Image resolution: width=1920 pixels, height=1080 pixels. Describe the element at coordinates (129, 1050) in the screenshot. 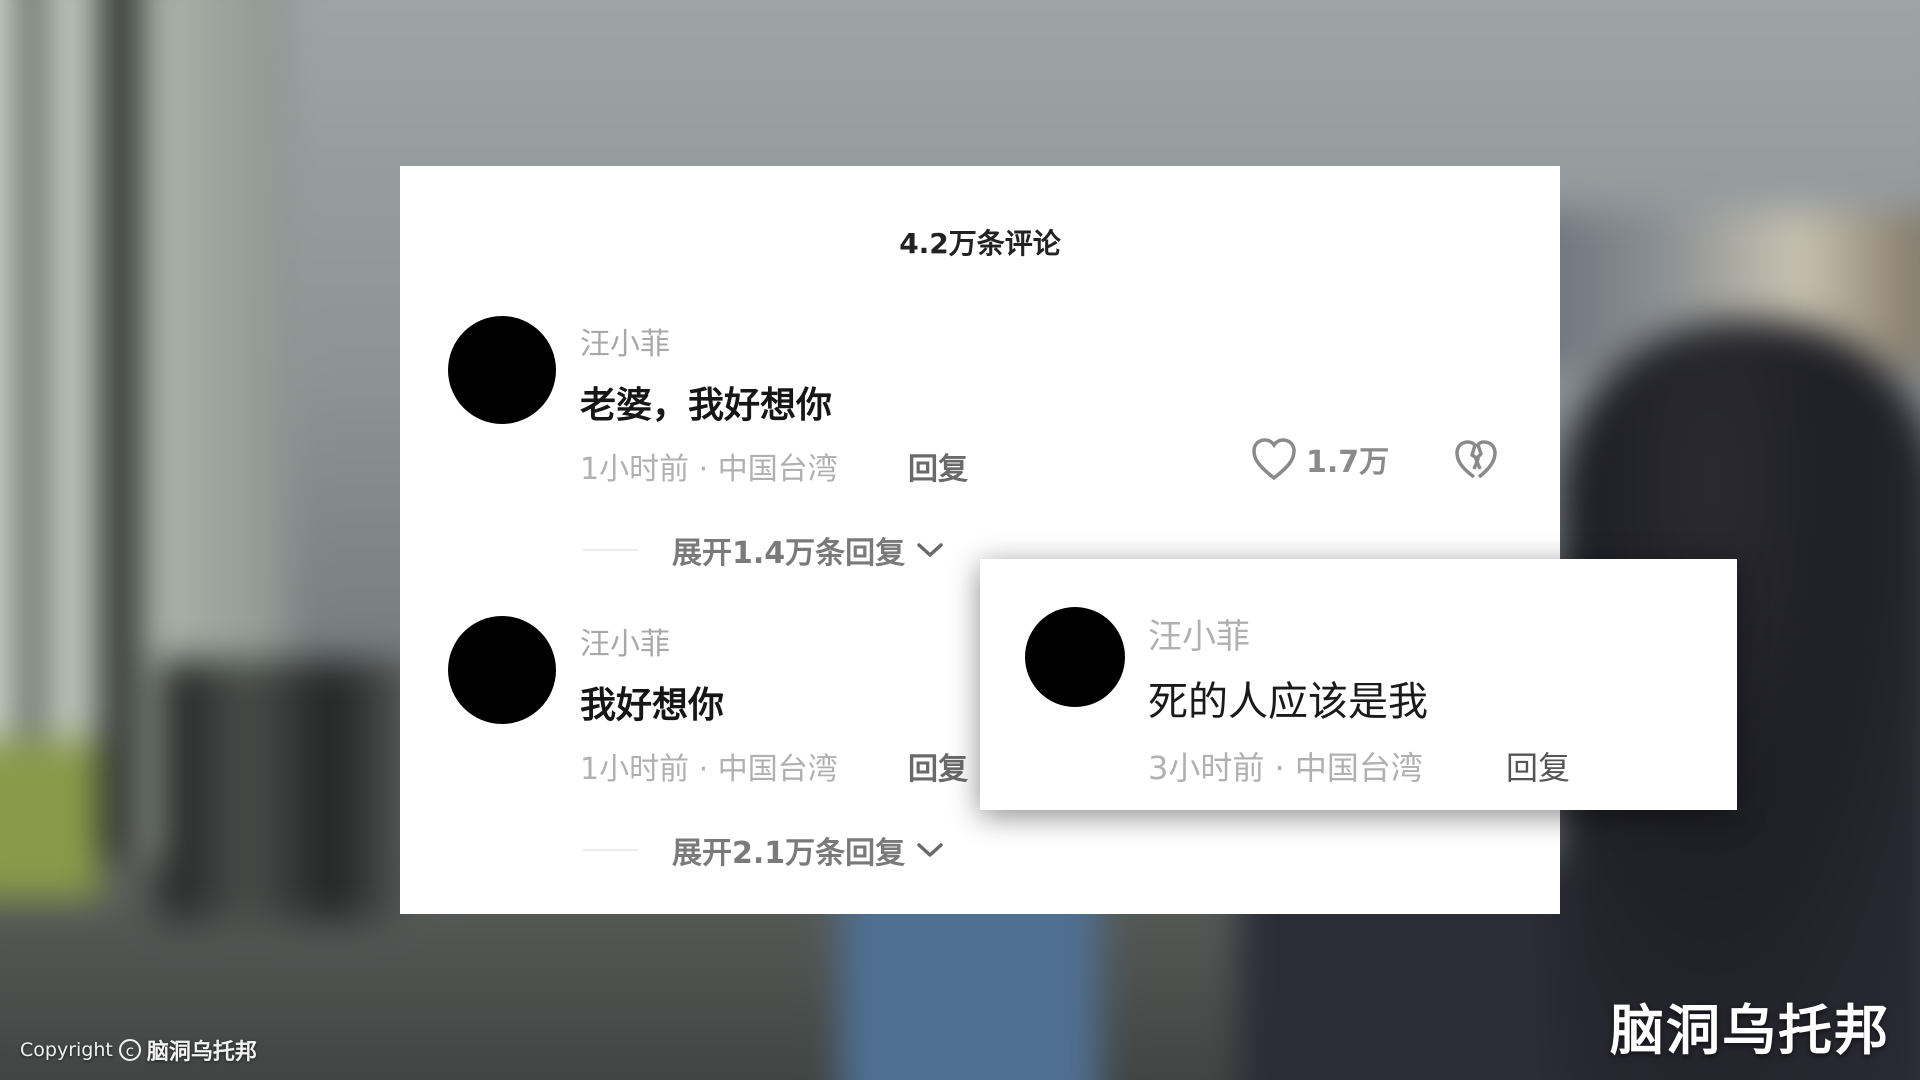

I see `copyright-icon: c` at that location.